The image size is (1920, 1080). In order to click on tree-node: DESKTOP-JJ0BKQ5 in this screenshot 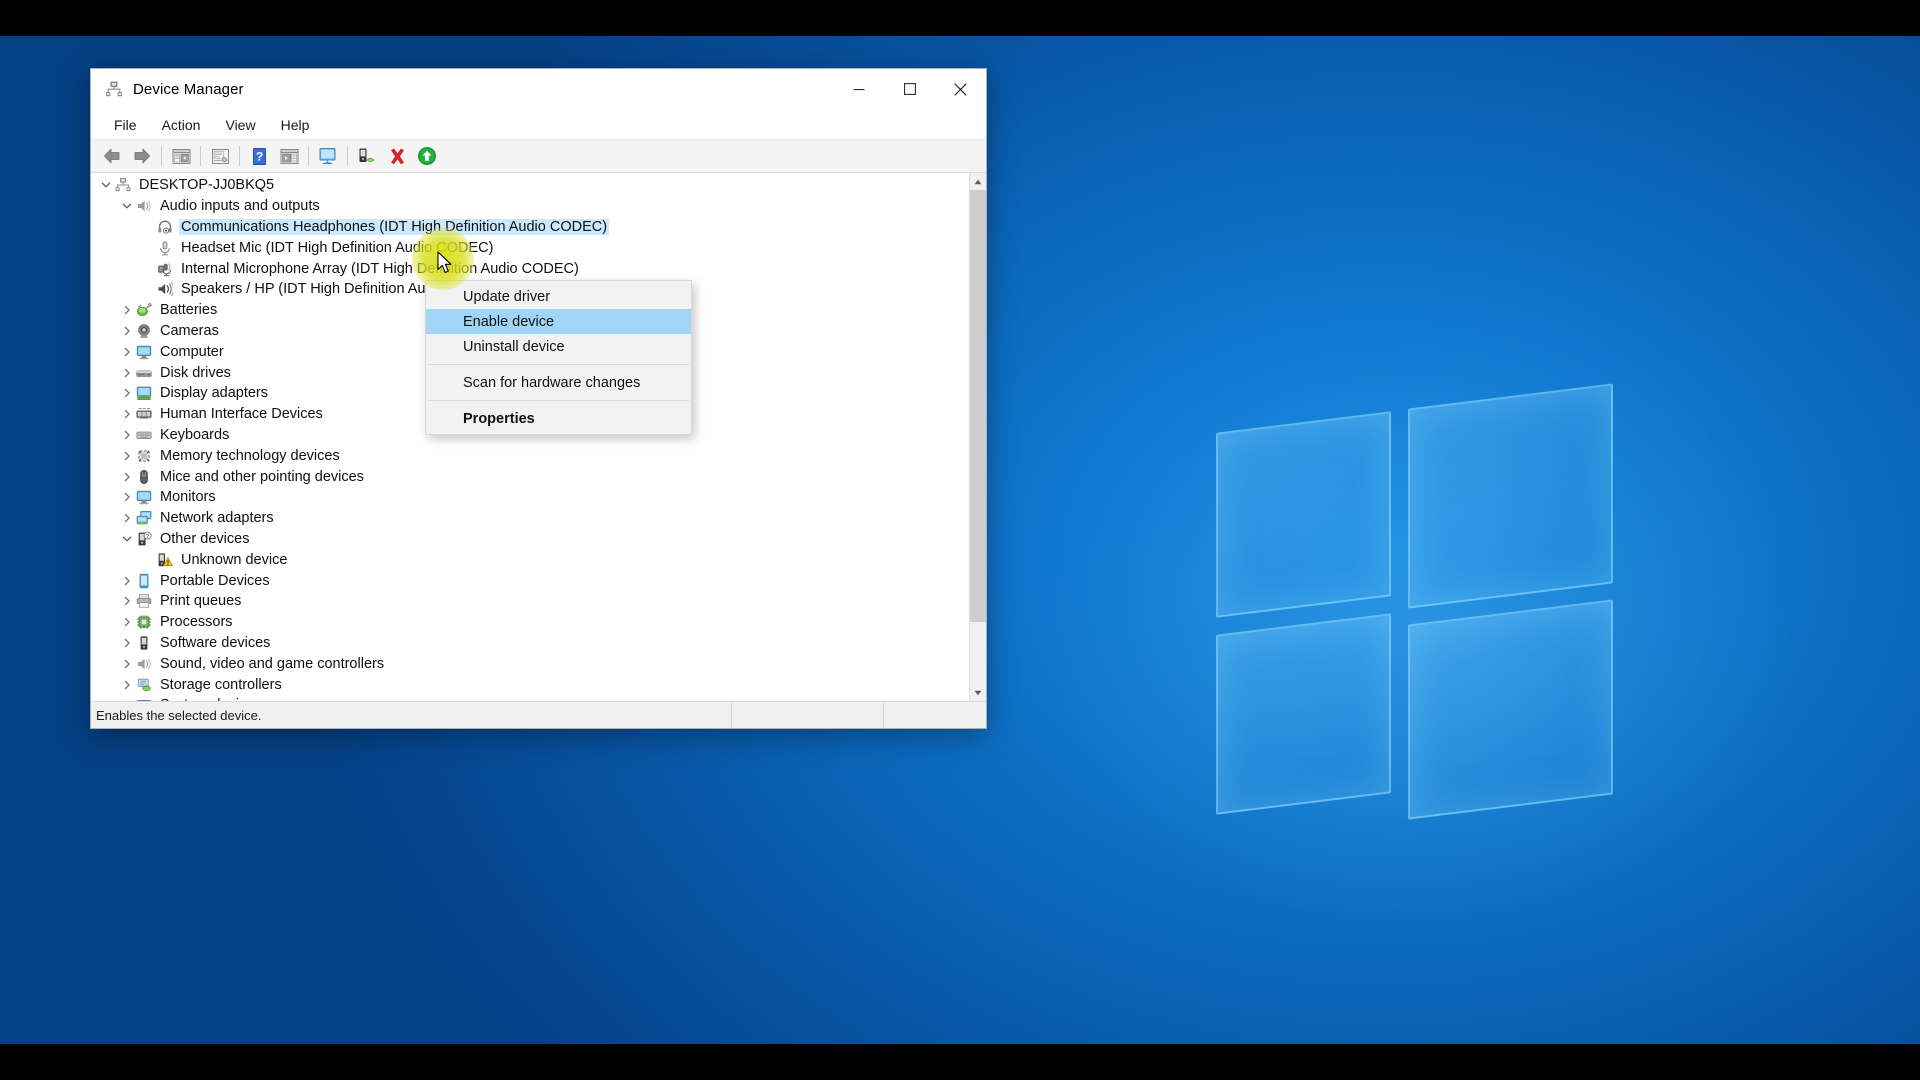, I will do `click(530, 185)`.